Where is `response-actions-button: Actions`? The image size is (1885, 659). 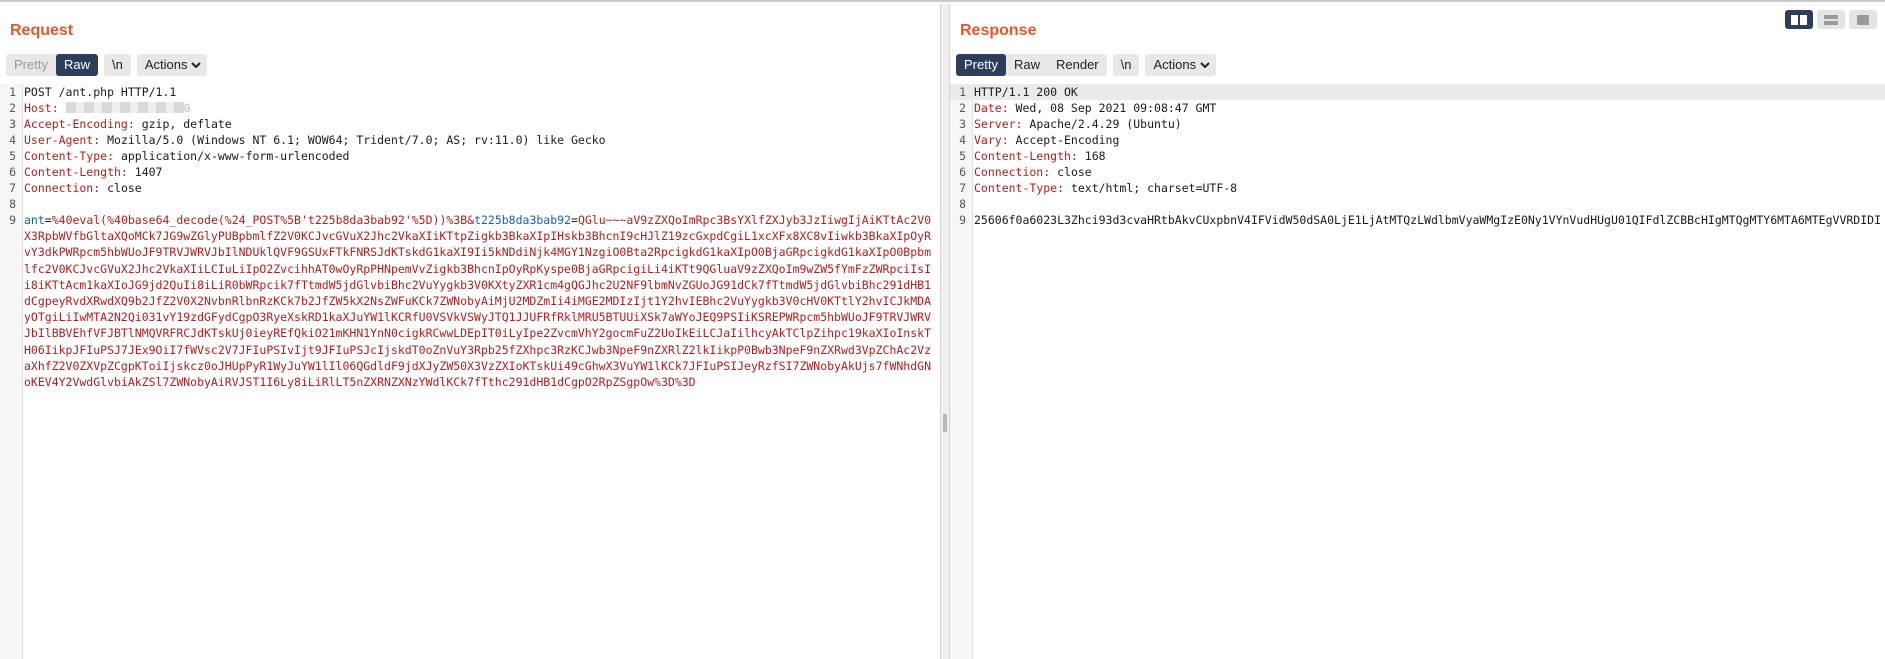
response-actions-button: Actions is located at coordinates (1181, 65).